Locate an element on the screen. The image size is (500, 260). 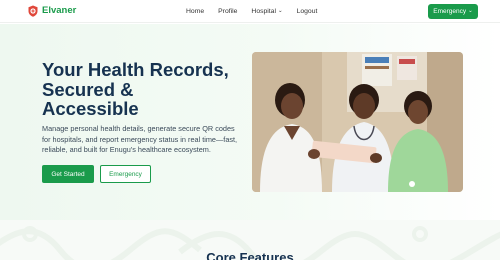
nav-link-hospital-label: Hospital is located at coordinates (263, 11).